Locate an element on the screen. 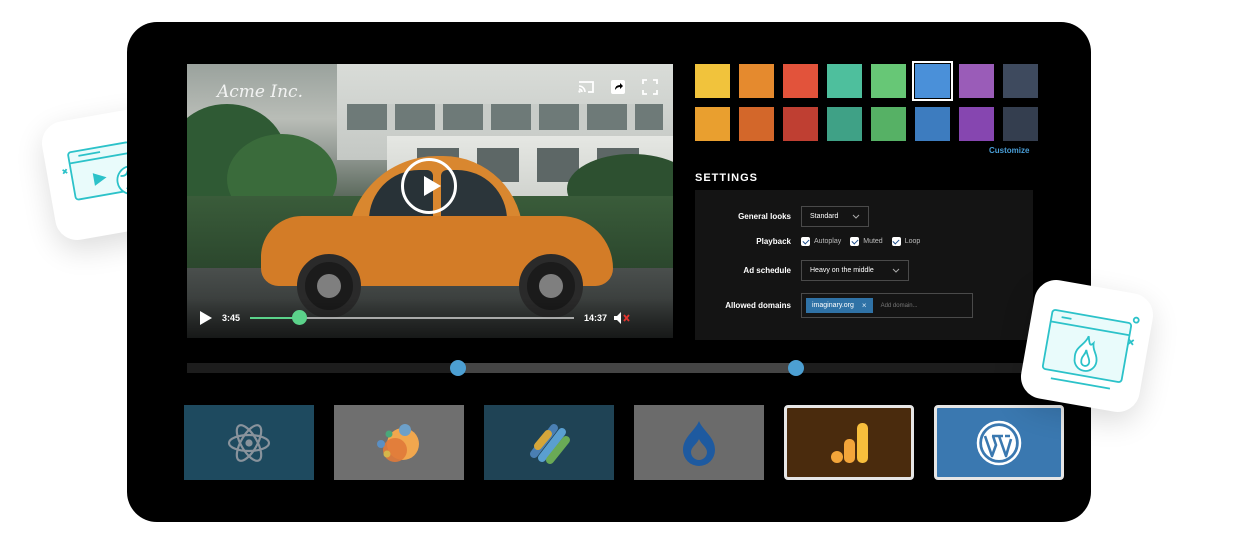 The height and width of the screenshot is (548, 1243). play-button is located at coordinates (429, 186).